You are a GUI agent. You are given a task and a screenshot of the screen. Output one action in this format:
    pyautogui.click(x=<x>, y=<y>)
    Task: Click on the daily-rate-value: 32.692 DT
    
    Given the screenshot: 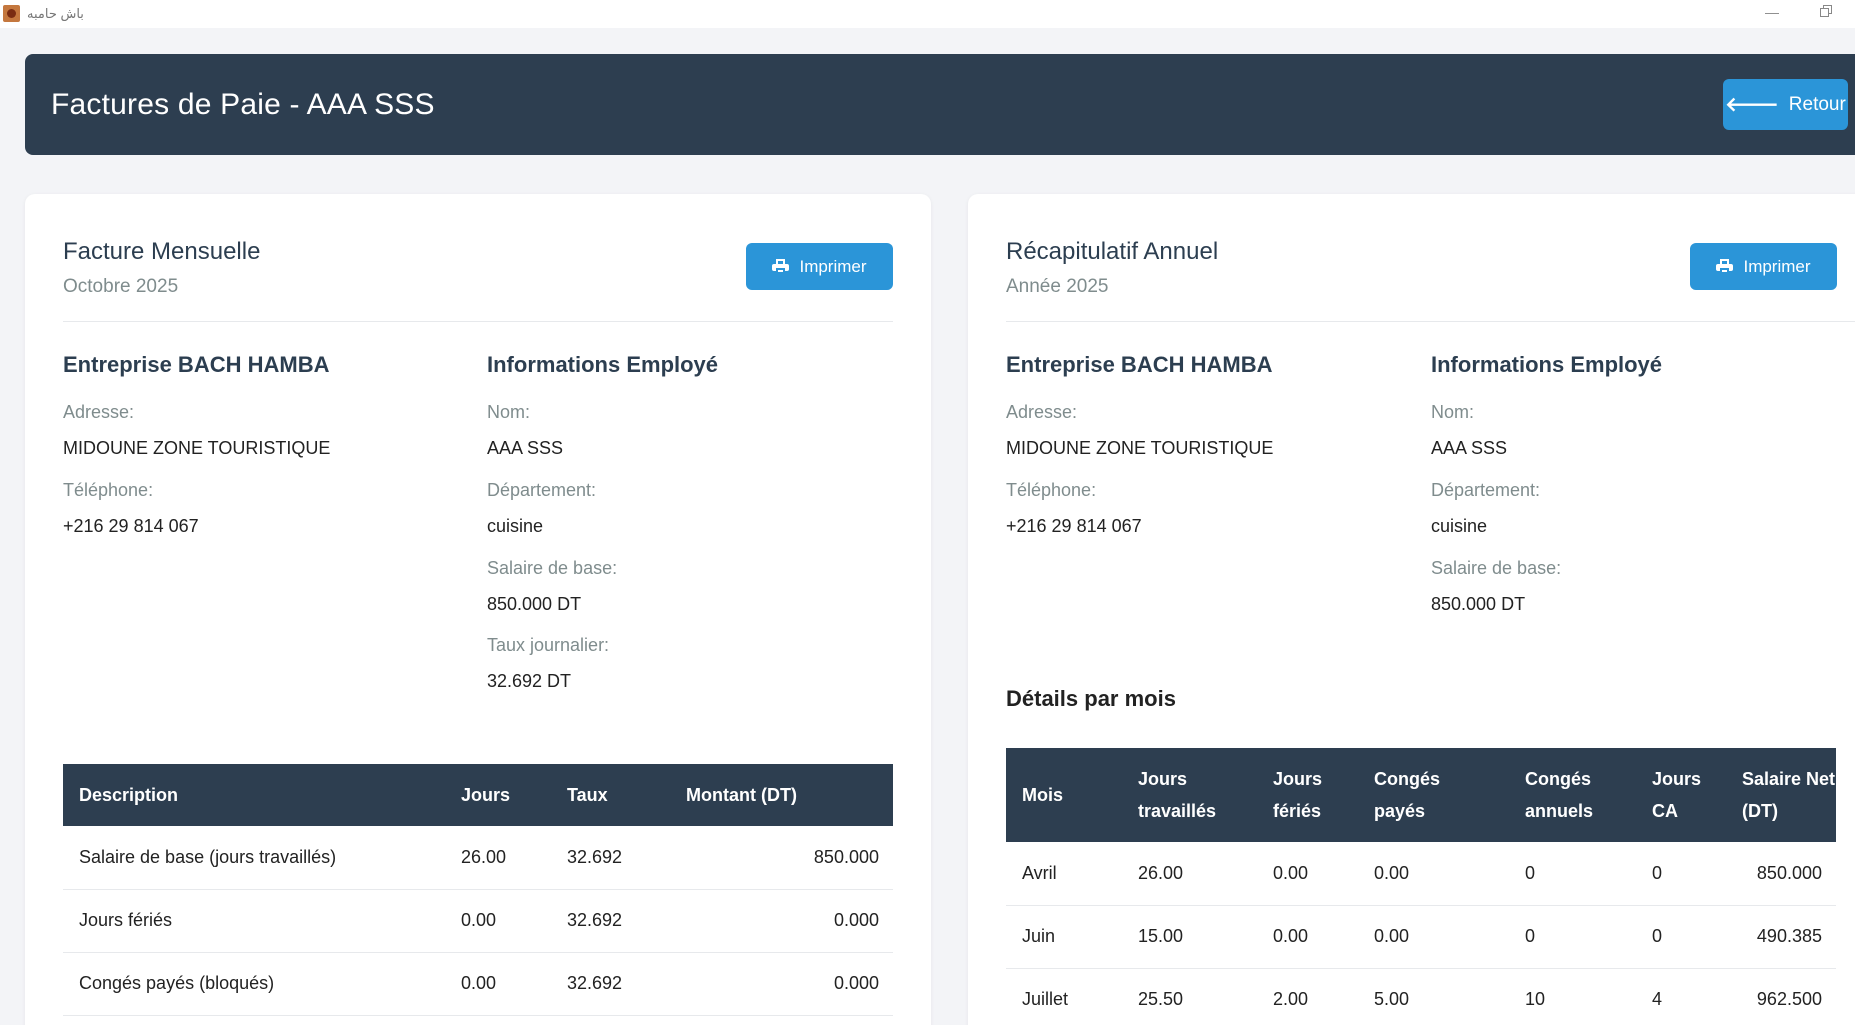 What is the action you would take?
    pyautogui.click(x=529, y=681)
    